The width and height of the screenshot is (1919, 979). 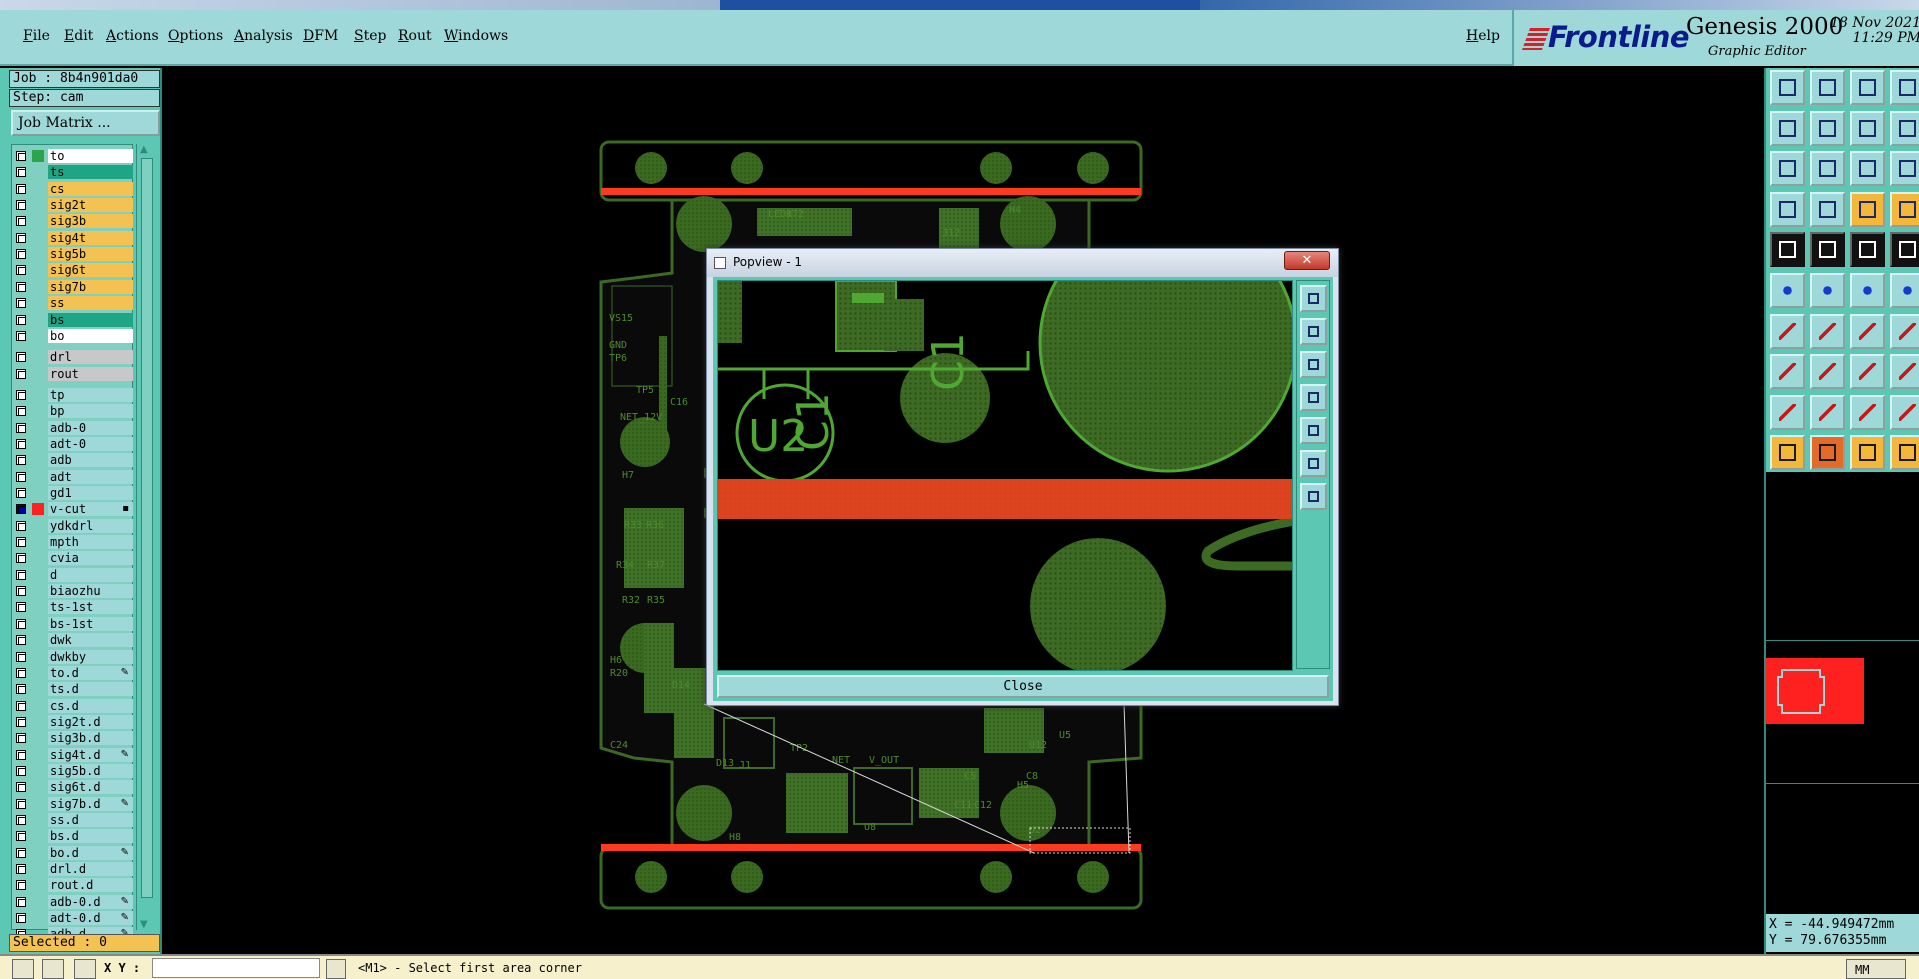 I want to click on layer-row: ydkdrl, so click(x=72, y=526).